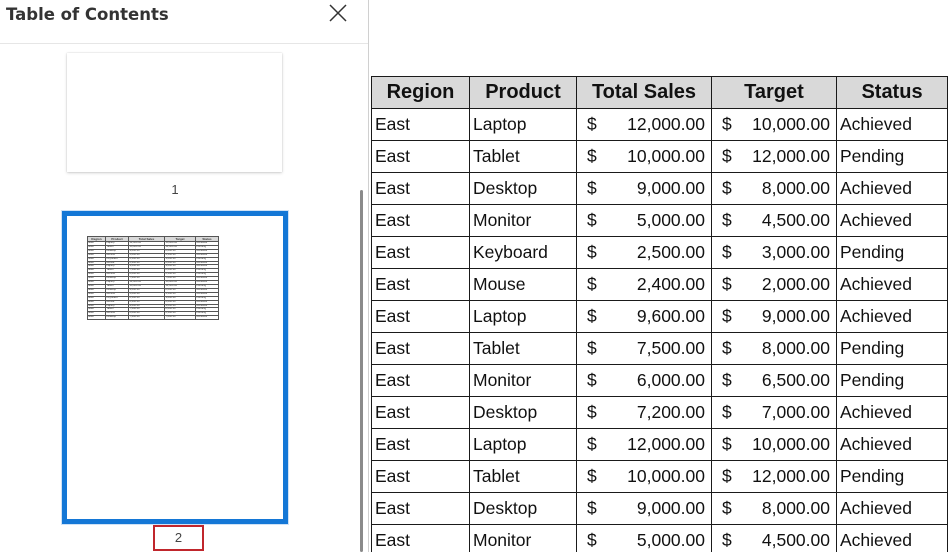 This screenshot has height=552, width=950. I want to click on amount: 7,000.00, so click(795, 412).